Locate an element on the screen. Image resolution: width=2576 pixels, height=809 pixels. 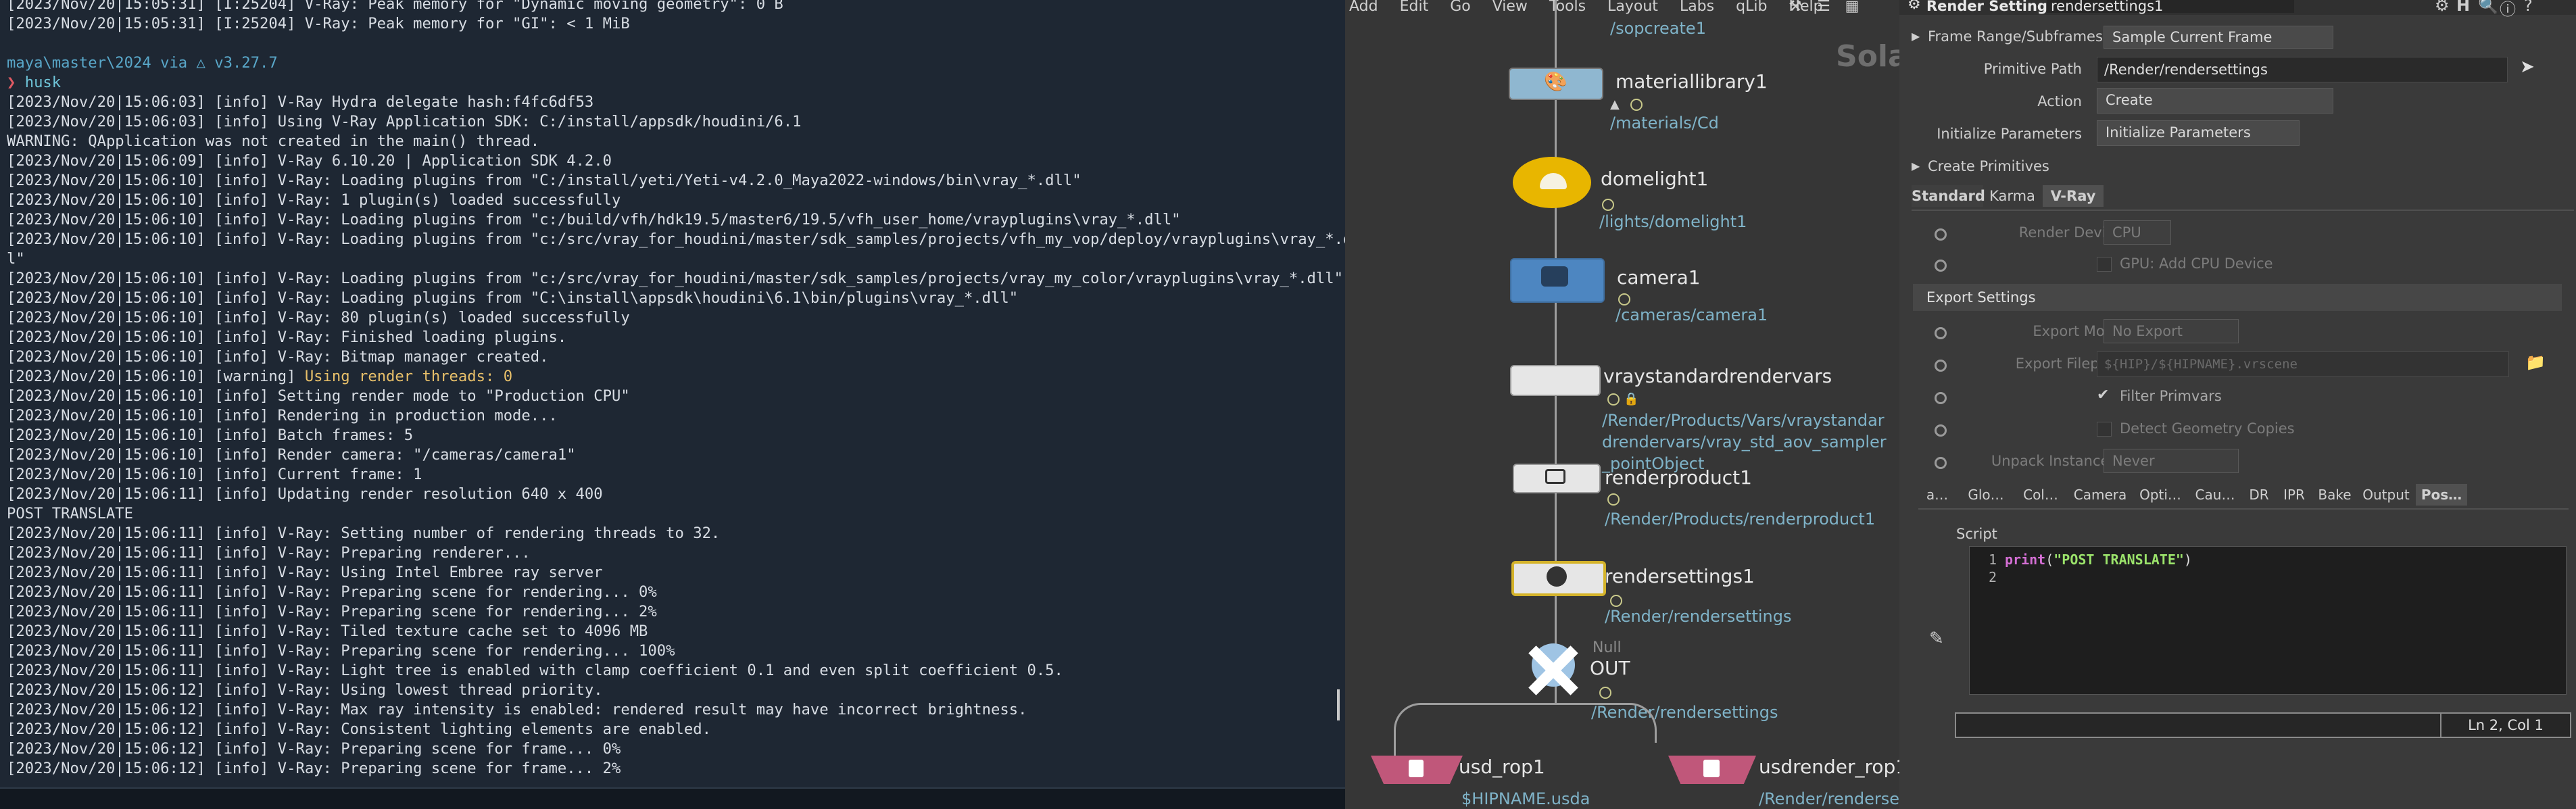
export-mode-label: Export Mode is located at coordinates (2077, 331).